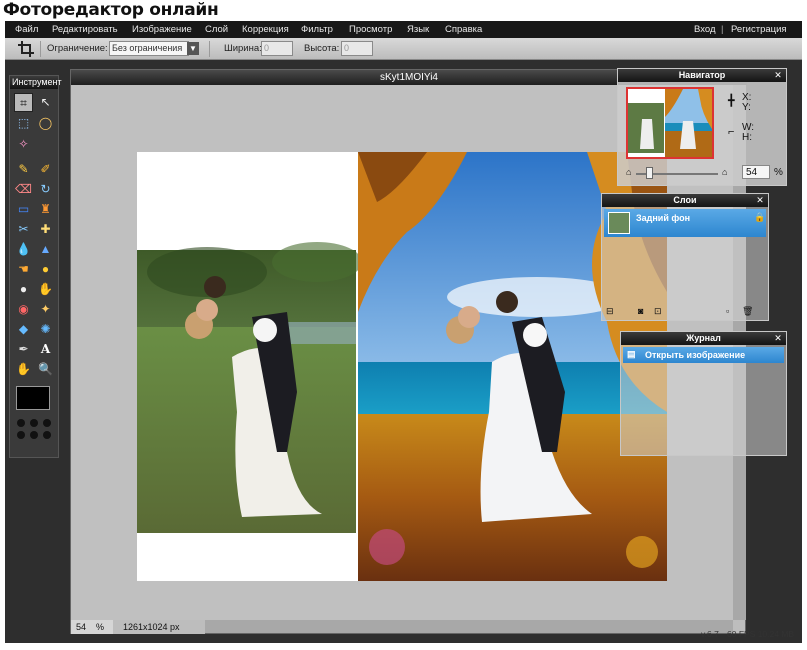  I want to click on move-icon: ↖, so click(45, 102).